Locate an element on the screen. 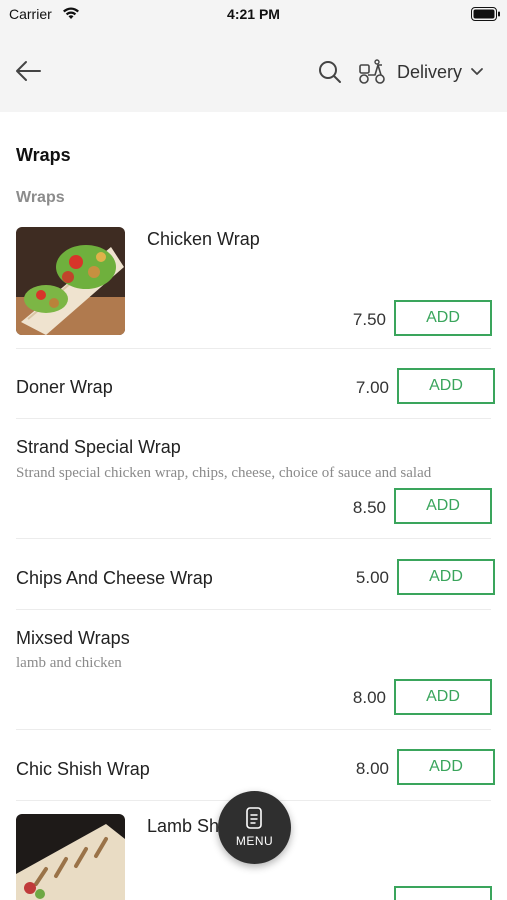  add-button is located at coordinates (443, 893).